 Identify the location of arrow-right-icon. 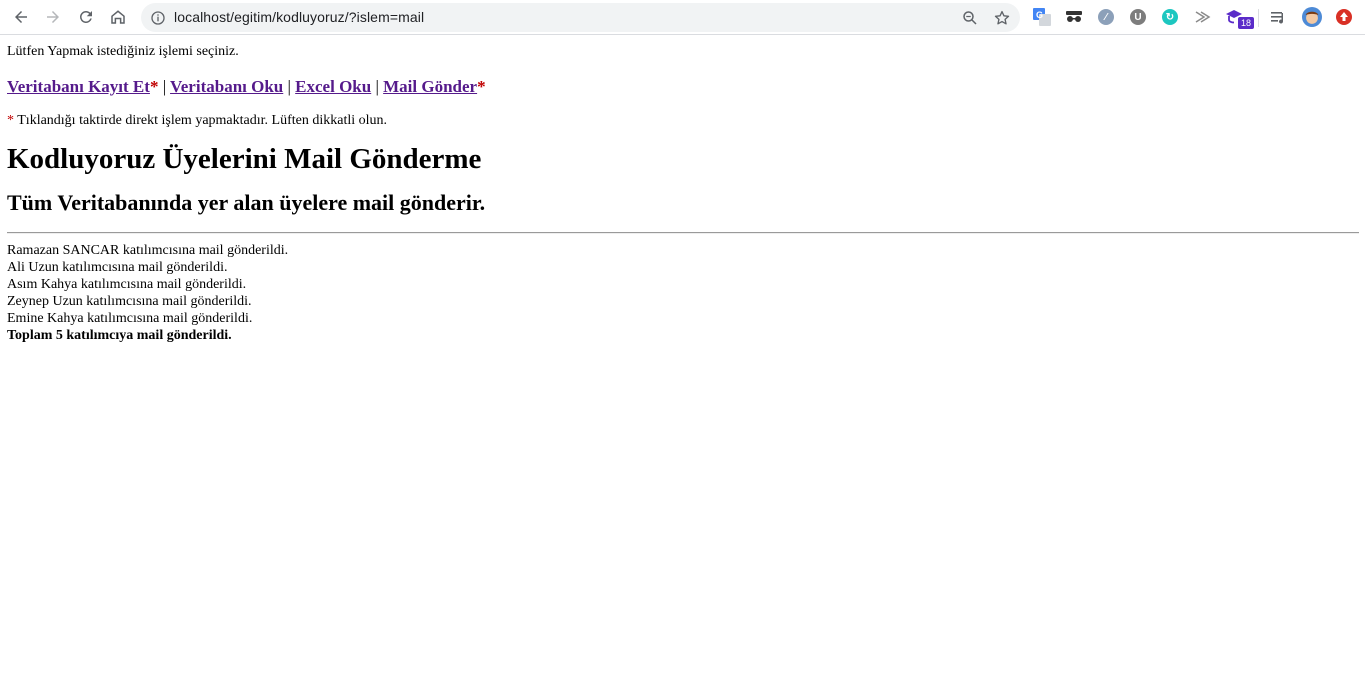
(53, 17).